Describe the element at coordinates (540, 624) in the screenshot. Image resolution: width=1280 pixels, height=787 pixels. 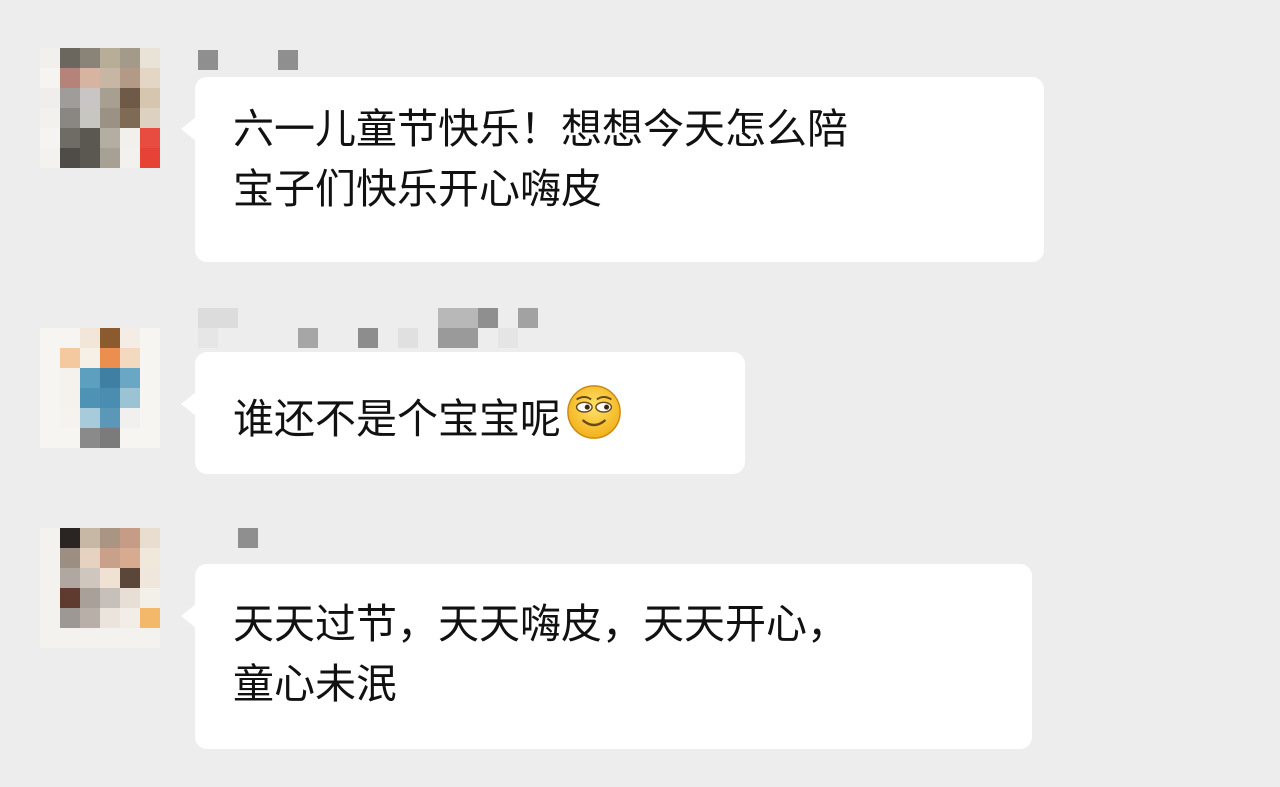
I see `message-text: 天天过节，天天嗨皮，天天开心，` at that location.